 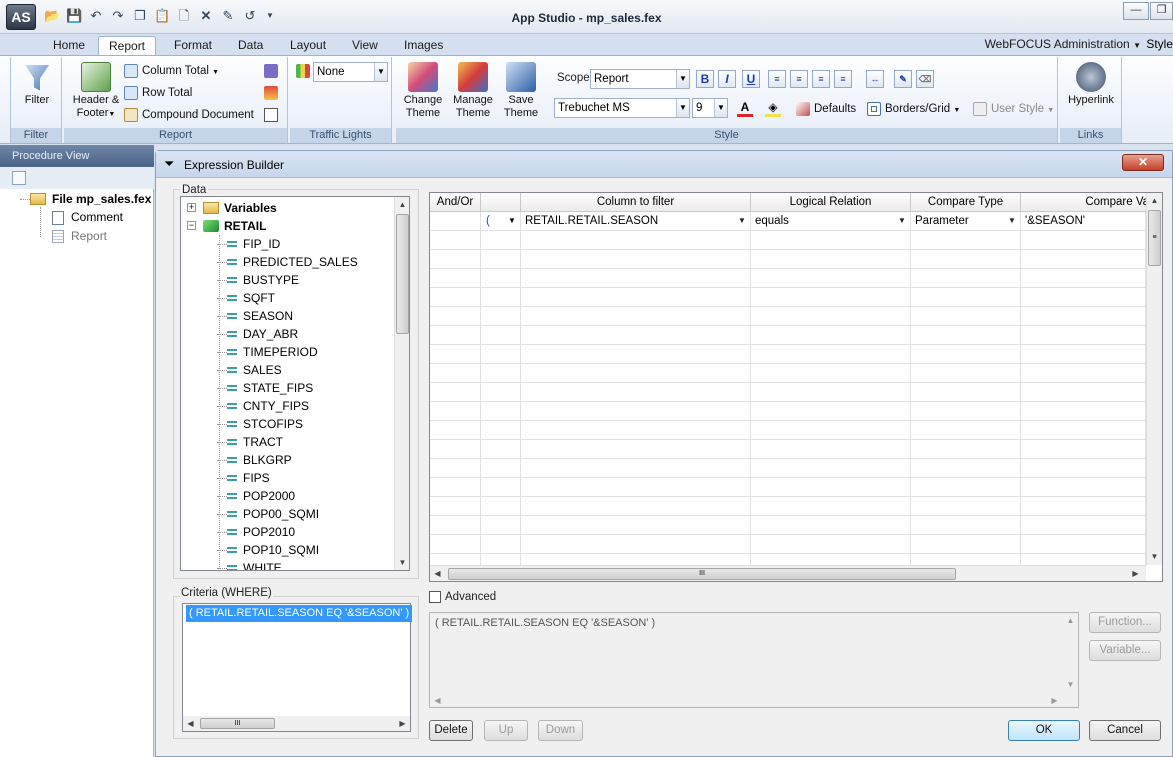 What do you see at coordinates (37, 84) in the screenshot?
I see `filter-button: Filter` at bounding box center [37, 84].